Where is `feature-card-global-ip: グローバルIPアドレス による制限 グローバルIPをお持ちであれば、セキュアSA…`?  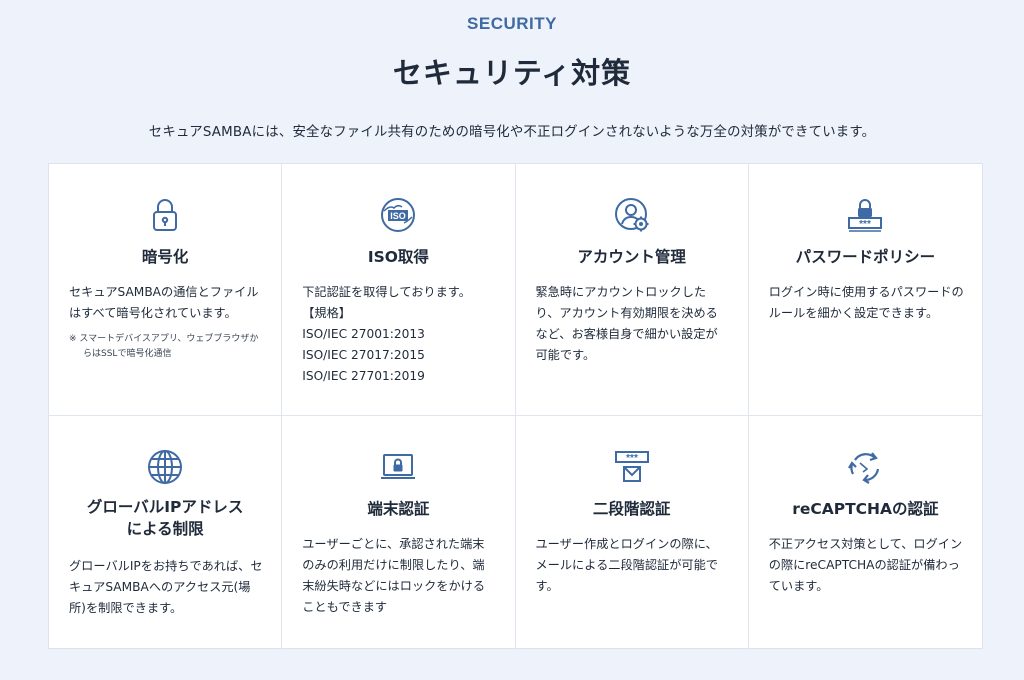 feature-card-global-ip: グローバルIPアドレス による制限 グローバルIPをお持ちであれば、セキュアSA… is located at coordinates (166, 533).